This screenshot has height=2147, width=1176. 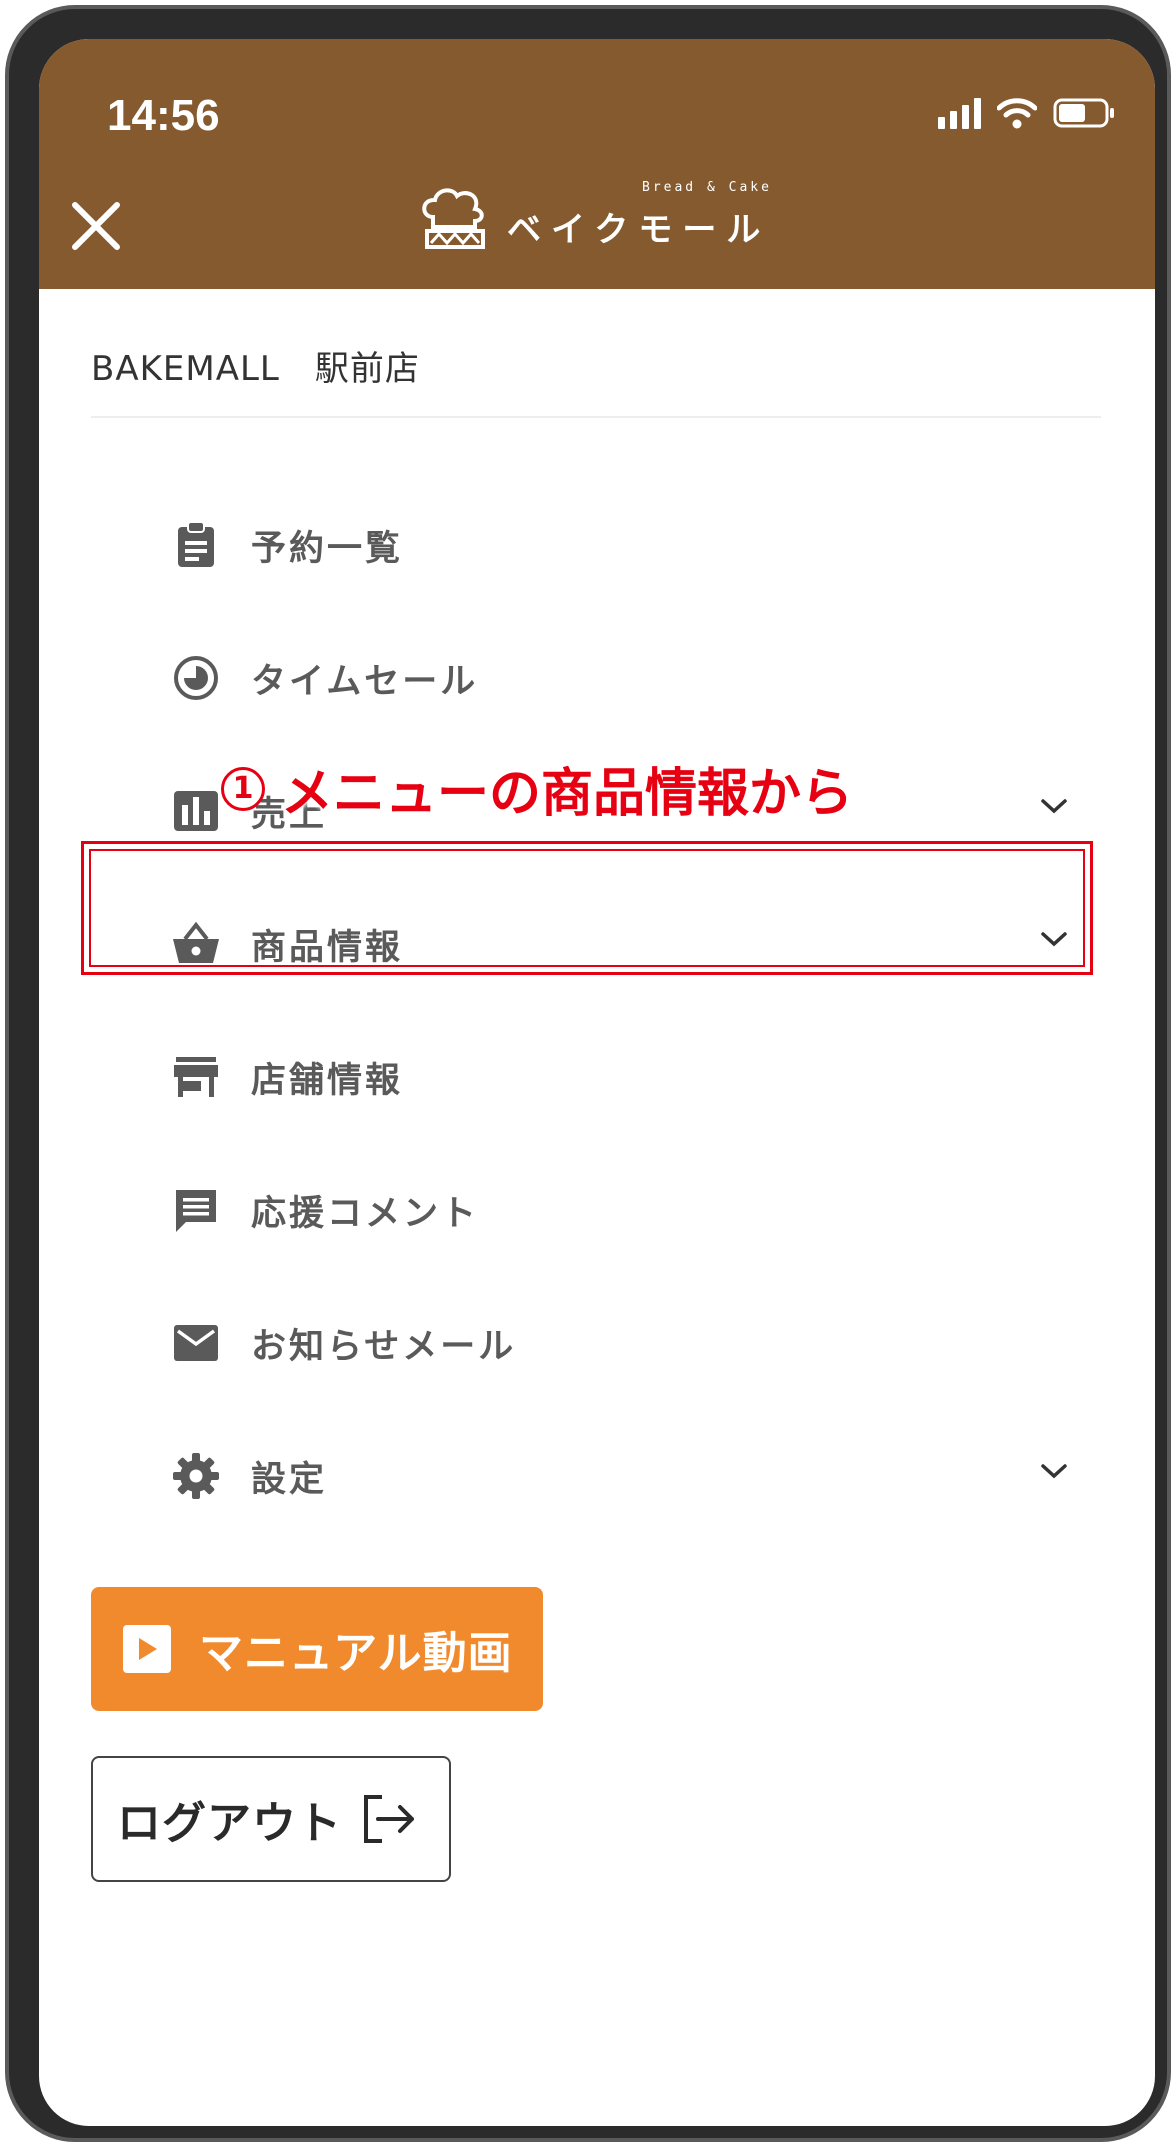 I want to click on logout-button: ログアウト, so click(x=271, y=1819).